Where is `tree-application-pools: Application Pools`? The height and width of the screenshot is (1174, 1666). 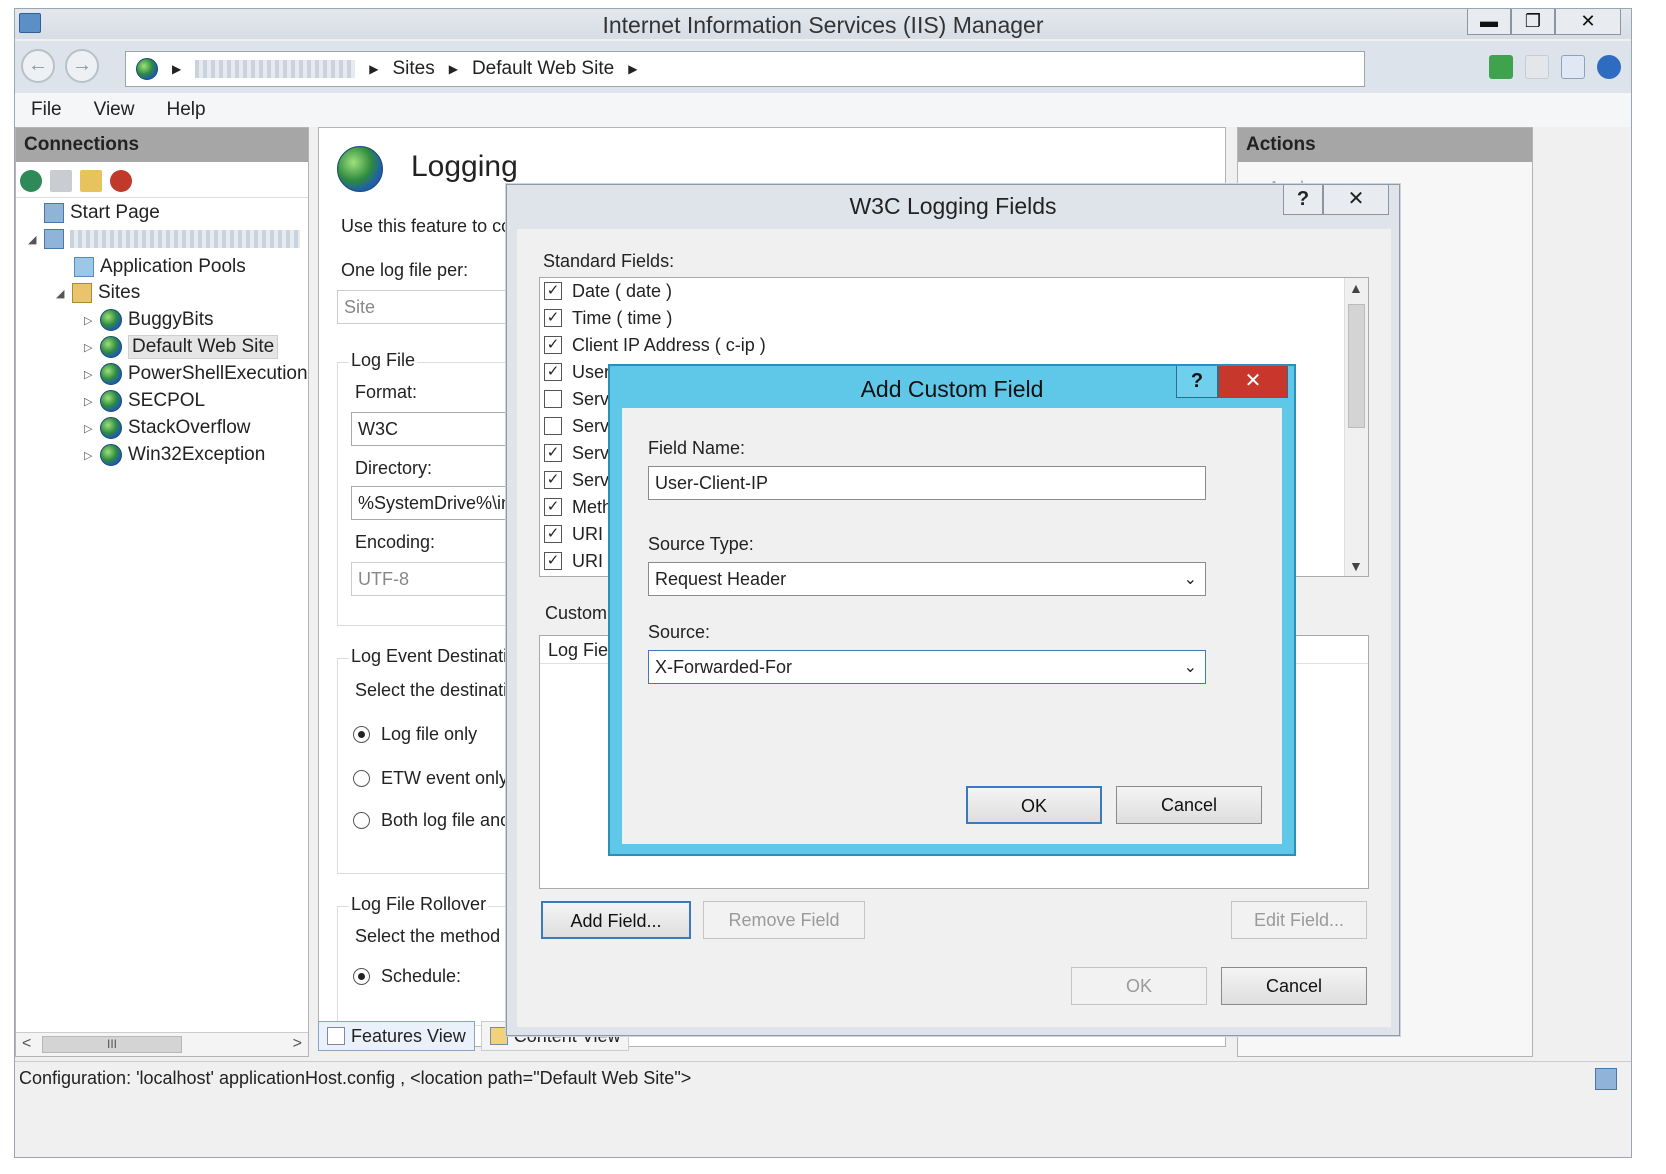
tree-application-pools: Application Pools is located at coordinates (160, 267).